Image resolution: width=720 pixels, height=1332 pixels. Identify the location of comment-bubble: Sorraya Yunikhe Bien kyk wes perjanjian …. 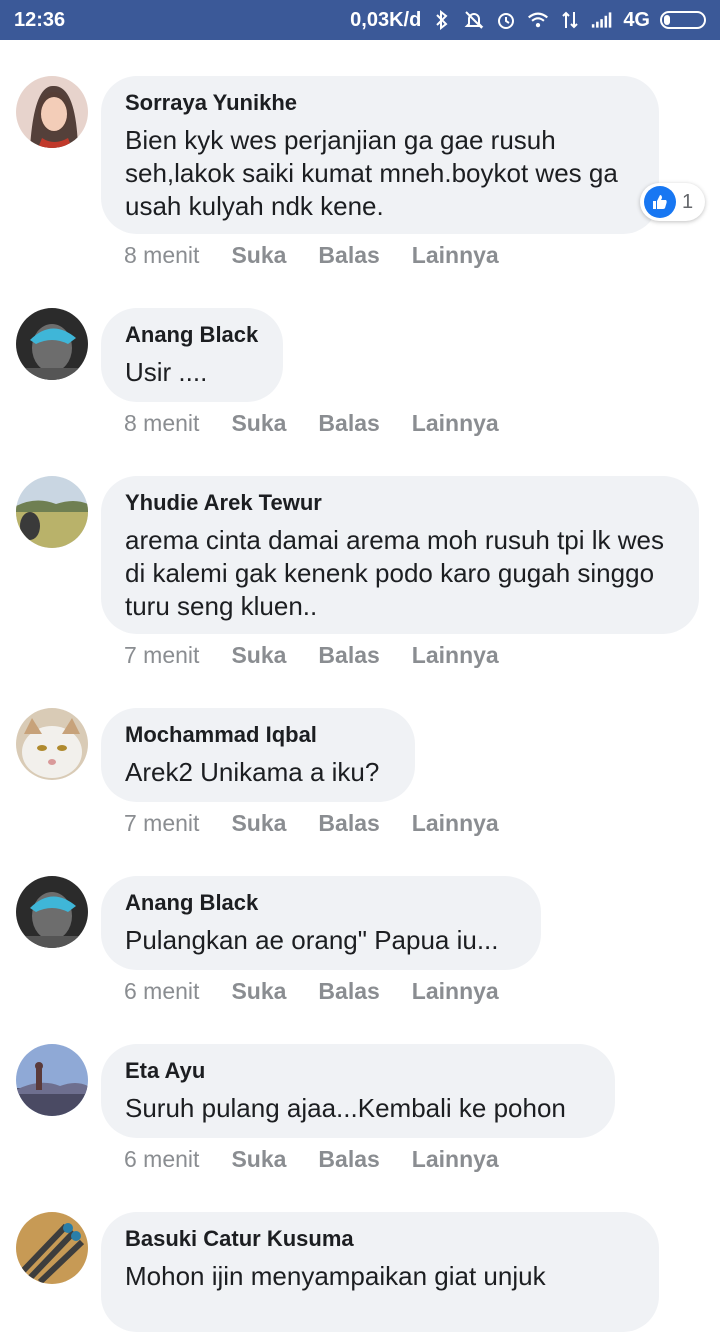
(380, 155).